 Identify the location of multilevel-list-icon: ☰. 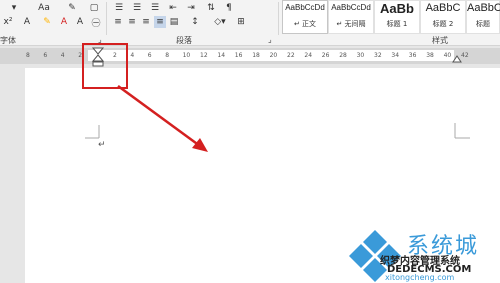
(155, 8).